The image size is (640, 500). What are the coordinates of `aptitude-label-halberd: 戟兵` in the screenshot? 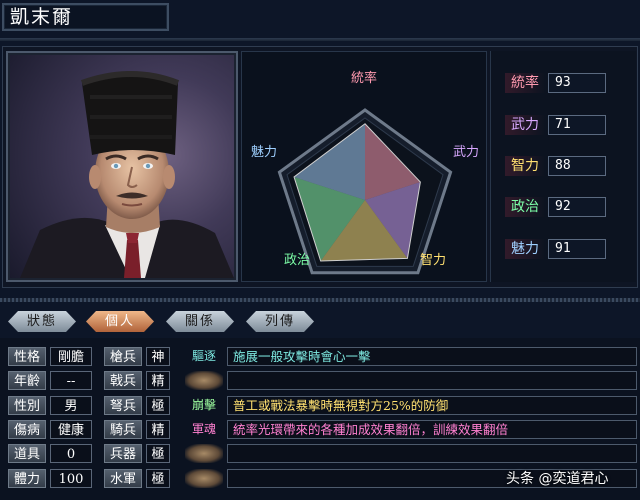 It's located at (123, 380).